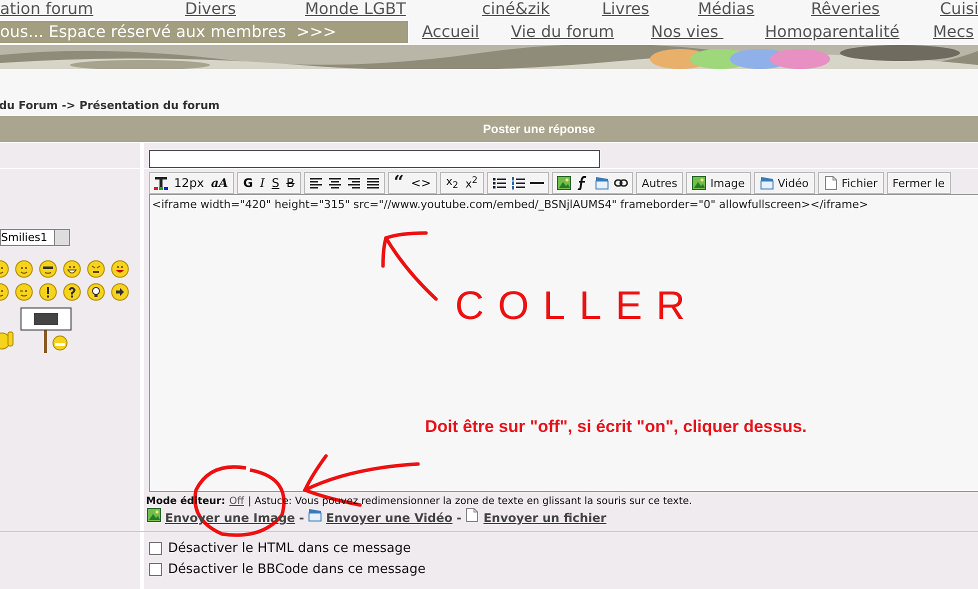 The image size is (978, 589). I want to click on text-case-button: aA, so click(220, 183).